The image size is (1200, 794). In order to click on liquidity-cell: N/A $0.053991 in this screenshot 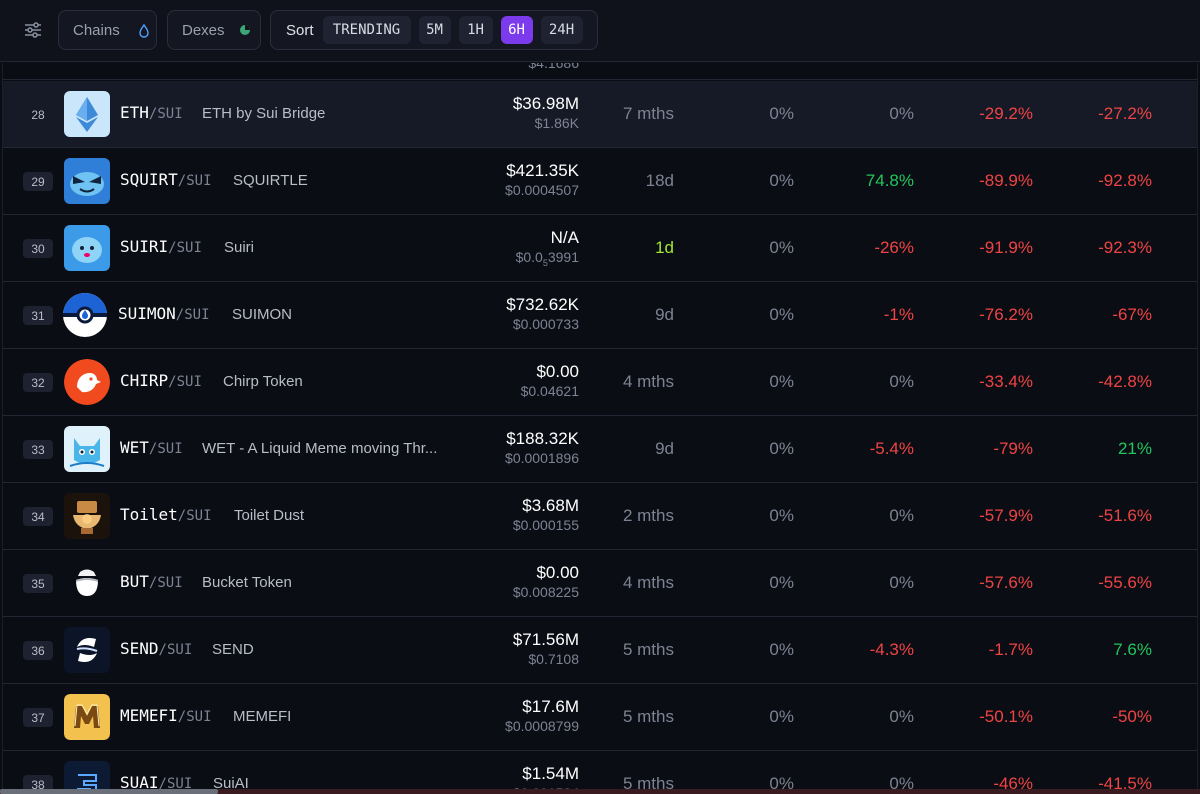, I will do `click(547, 250)`.